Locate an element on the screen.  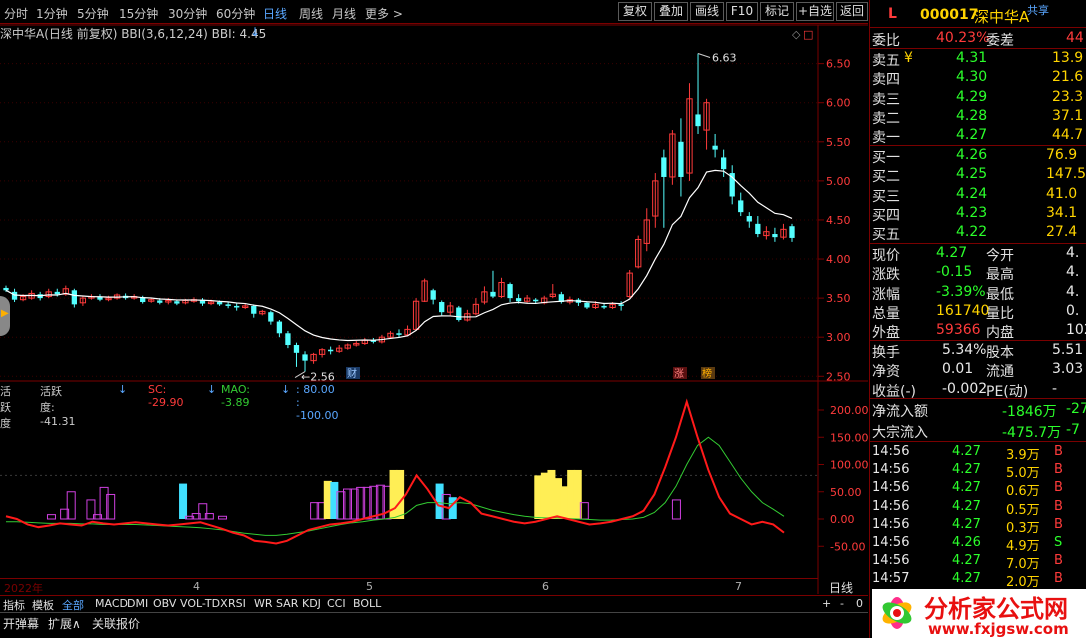
tab-template: 模板 is located at coordinates (43, 605).